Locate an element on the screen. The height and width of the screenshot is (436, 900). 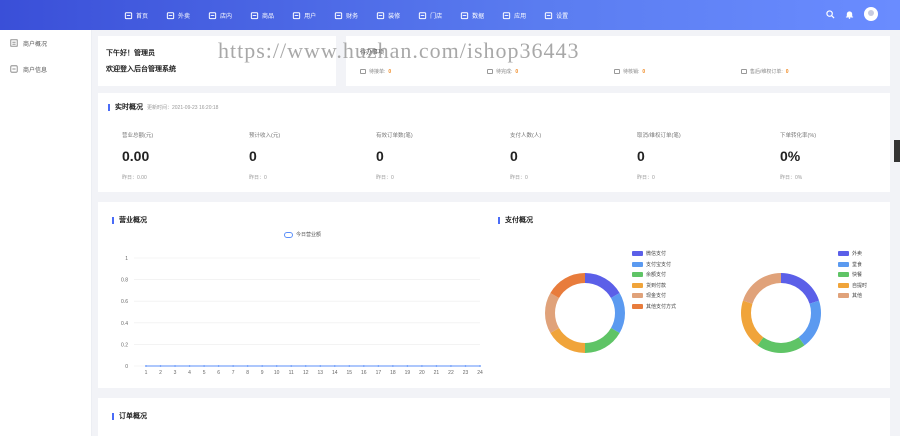
nav-item-8: 数据 is located at coordinates (472, 15).